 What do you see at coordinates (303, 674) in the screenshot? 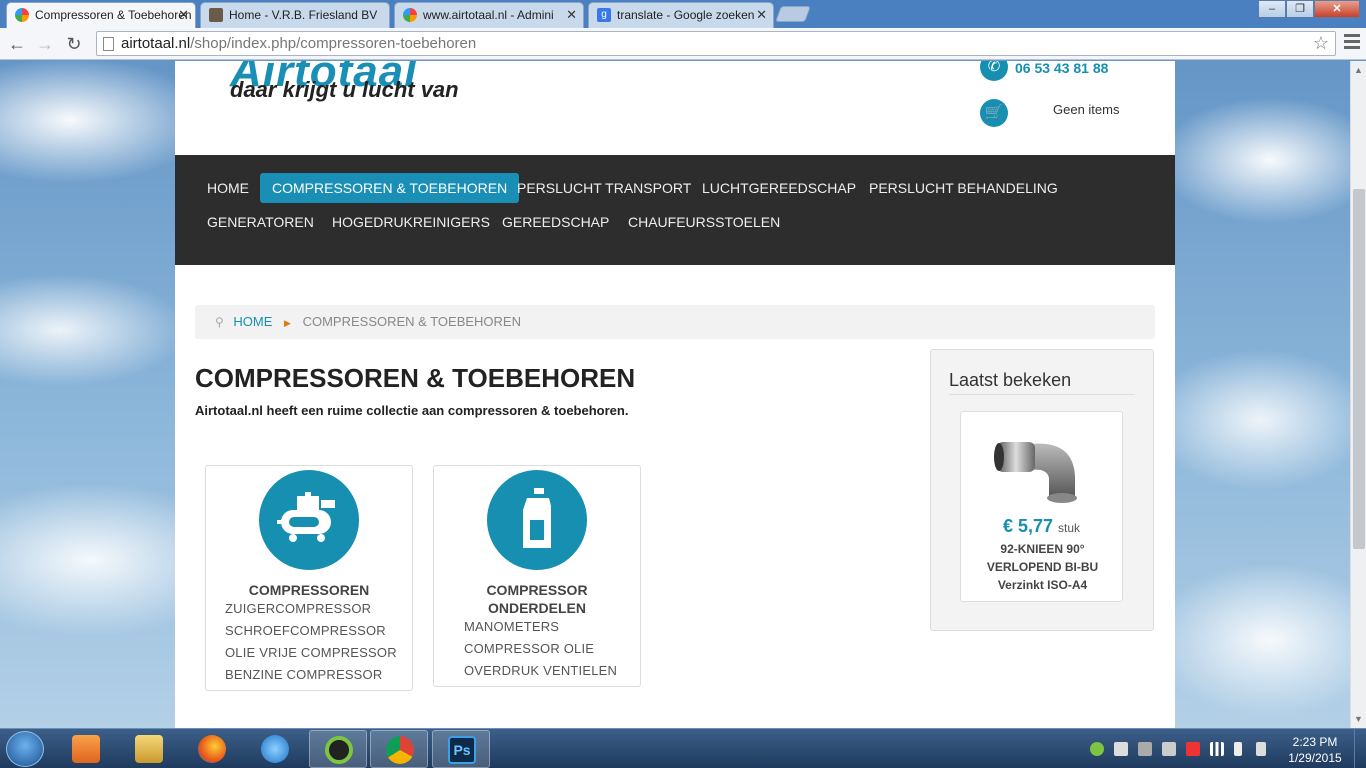
I see `category-link: BENZINE COMPRESSOR` at bounding box center [303, 674].